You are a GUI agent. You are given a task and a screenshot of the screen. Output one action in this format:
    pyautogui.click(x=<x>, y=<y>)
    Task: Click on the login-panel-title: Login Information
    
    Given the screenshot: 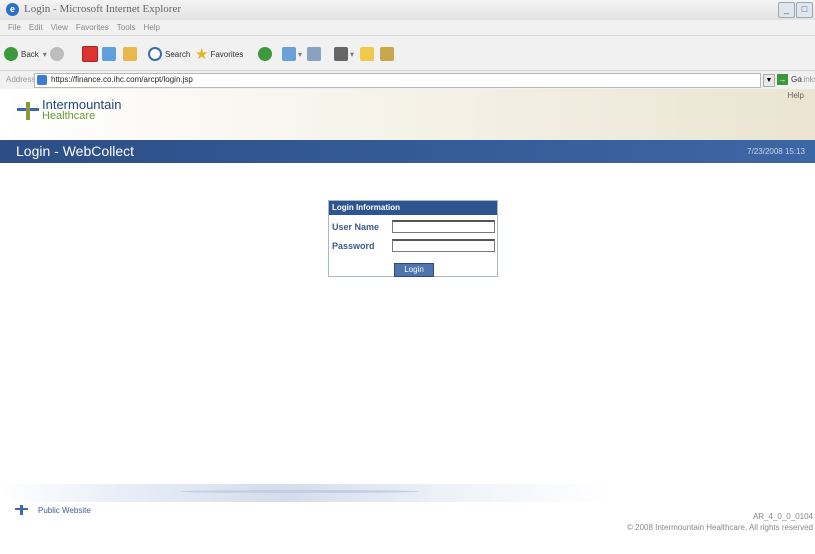 What is the action you would take?
    pyautogui.click(x=413, y=208)
    